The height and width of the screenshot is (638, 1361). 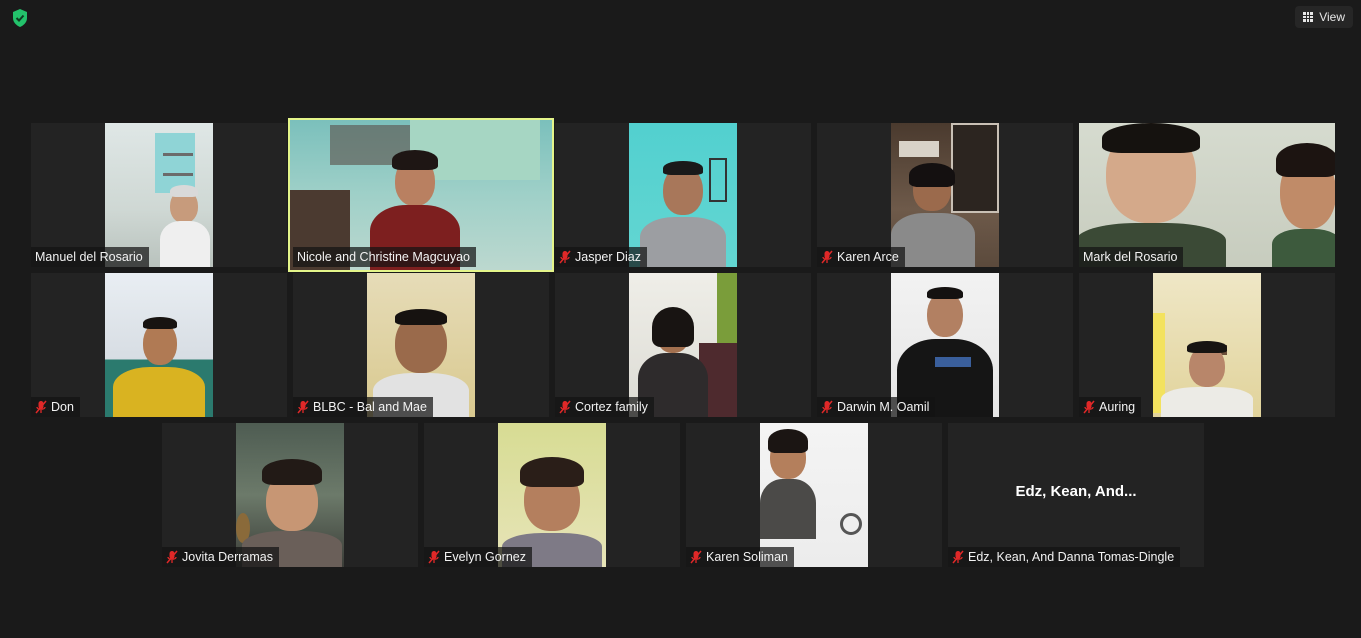 I want to click on participant-name-tag: Darwin M. Oamil, so click(x=876, y=407).